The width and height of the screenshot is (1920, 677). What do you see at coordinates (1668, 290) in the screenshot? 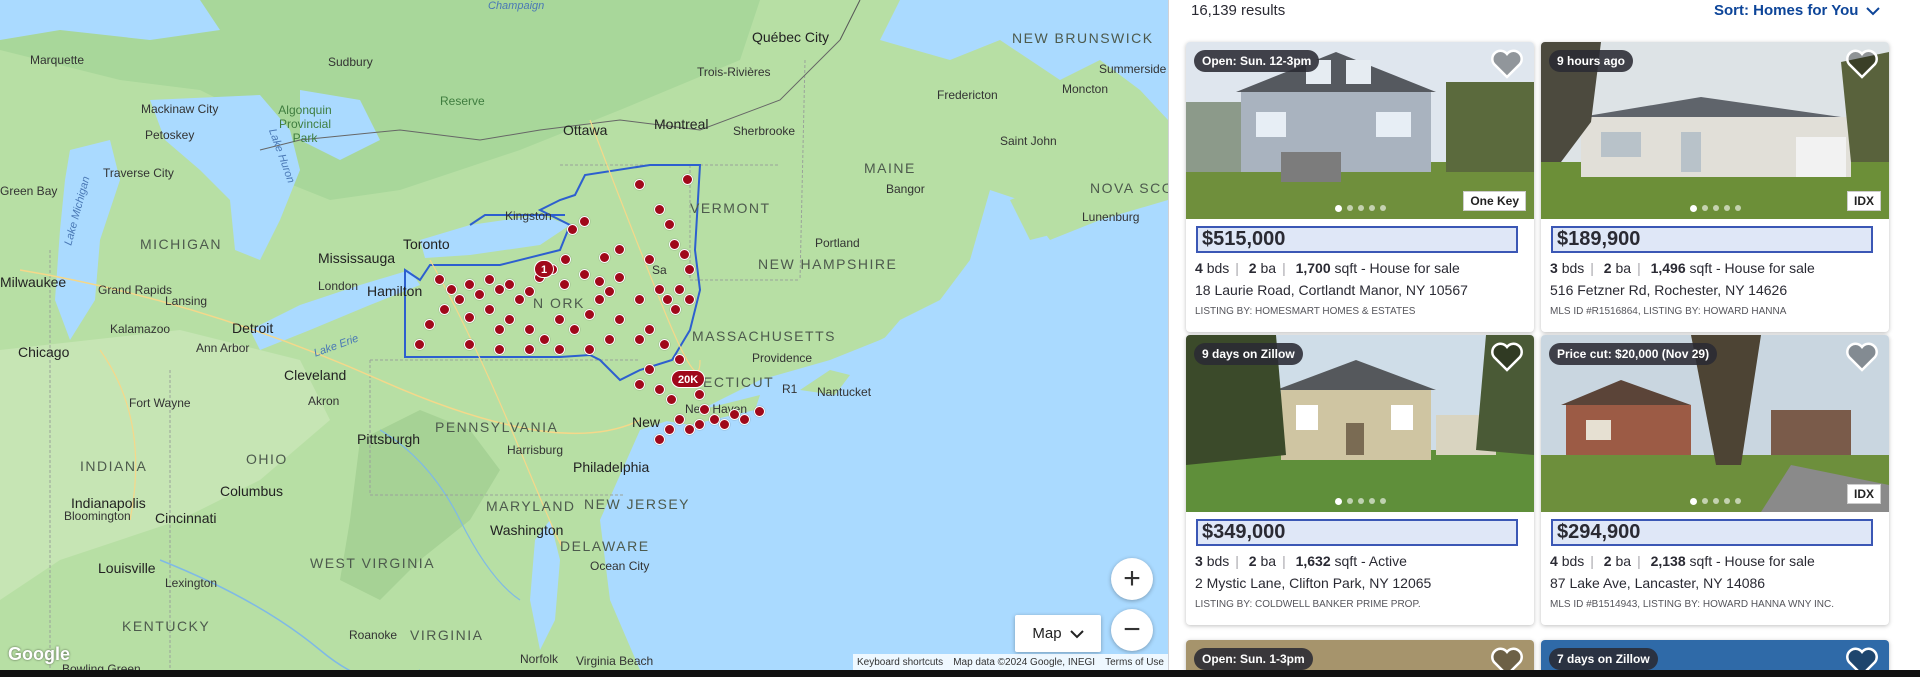
I see `listing-address: 516 Fetzner Rd, Rochester, NY 14626` at bounding box center [1668, 290].